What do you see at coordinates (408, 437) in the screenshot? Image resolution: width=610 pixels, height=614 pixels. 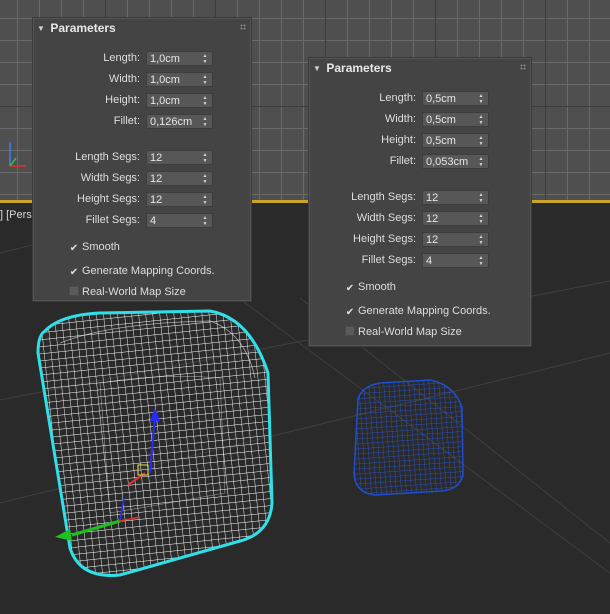 I see `small-fillet-box` at bounding box center [408, 437].